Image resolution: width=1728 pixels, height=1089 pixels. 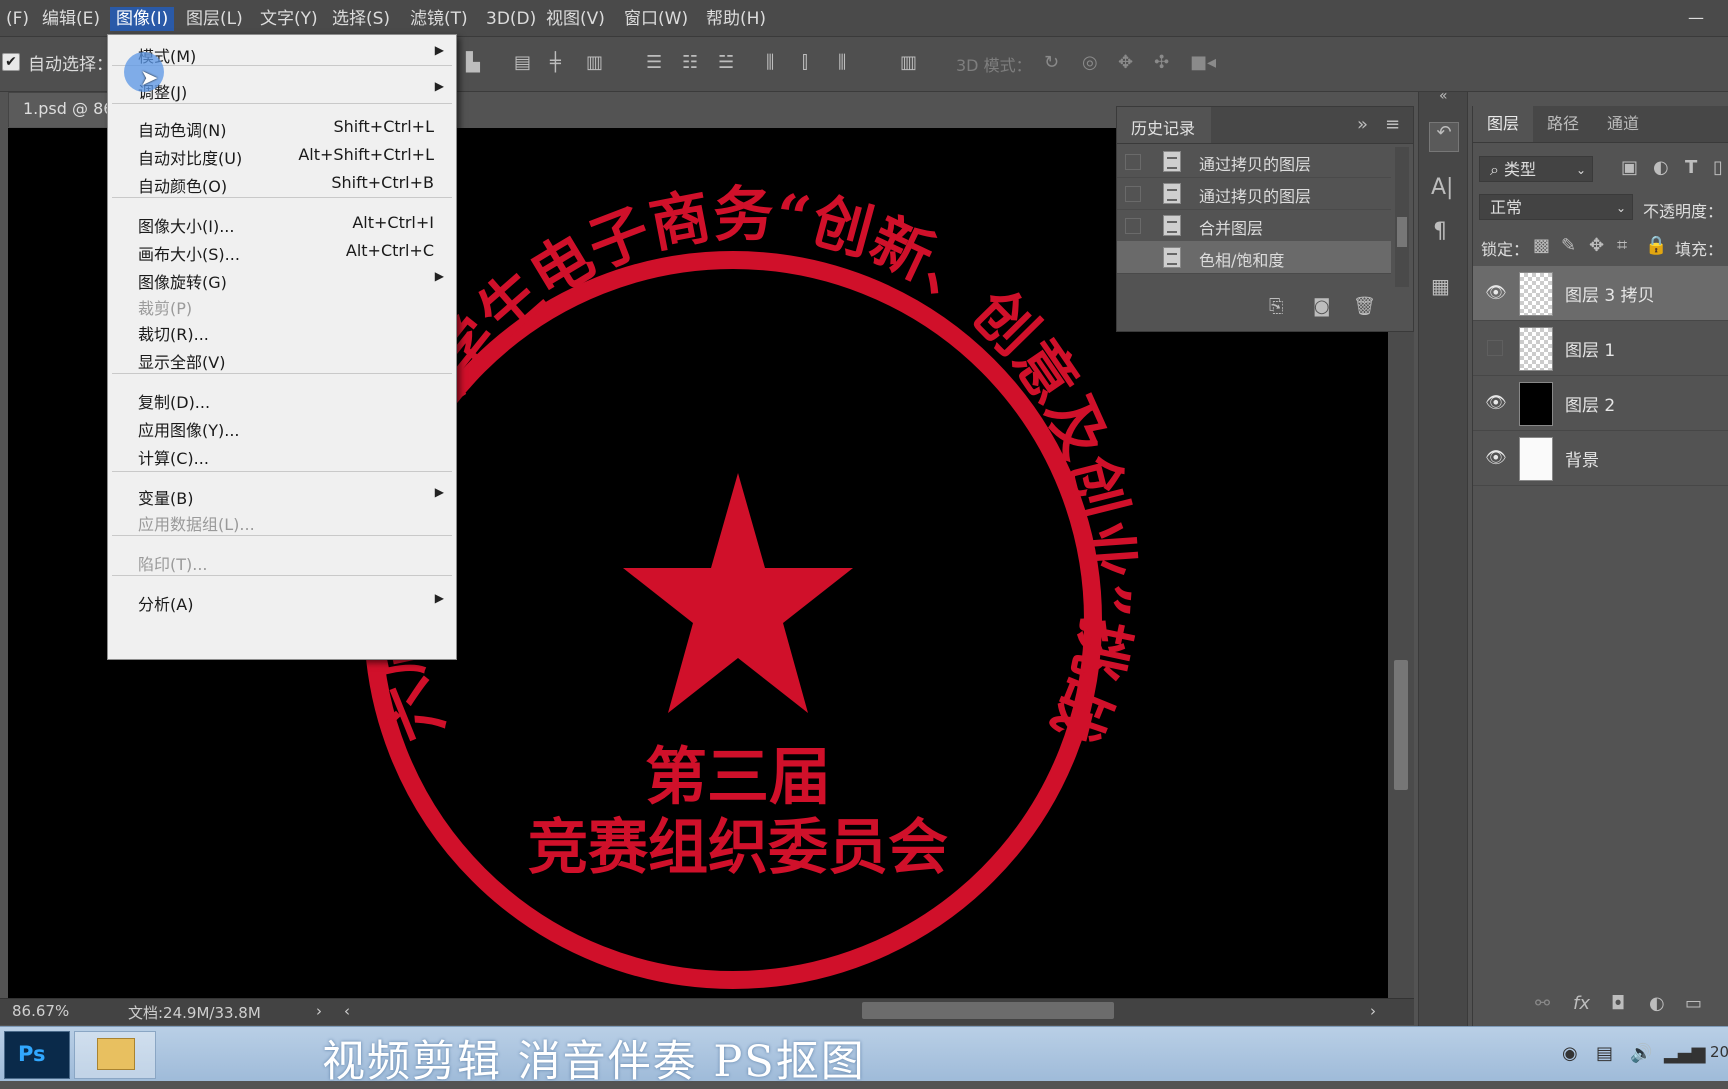 What do you see at coordinates (347, 1011) in the screenshot?
I see `scroll-left-icon: ‹` at bounding box center [347, 1011].